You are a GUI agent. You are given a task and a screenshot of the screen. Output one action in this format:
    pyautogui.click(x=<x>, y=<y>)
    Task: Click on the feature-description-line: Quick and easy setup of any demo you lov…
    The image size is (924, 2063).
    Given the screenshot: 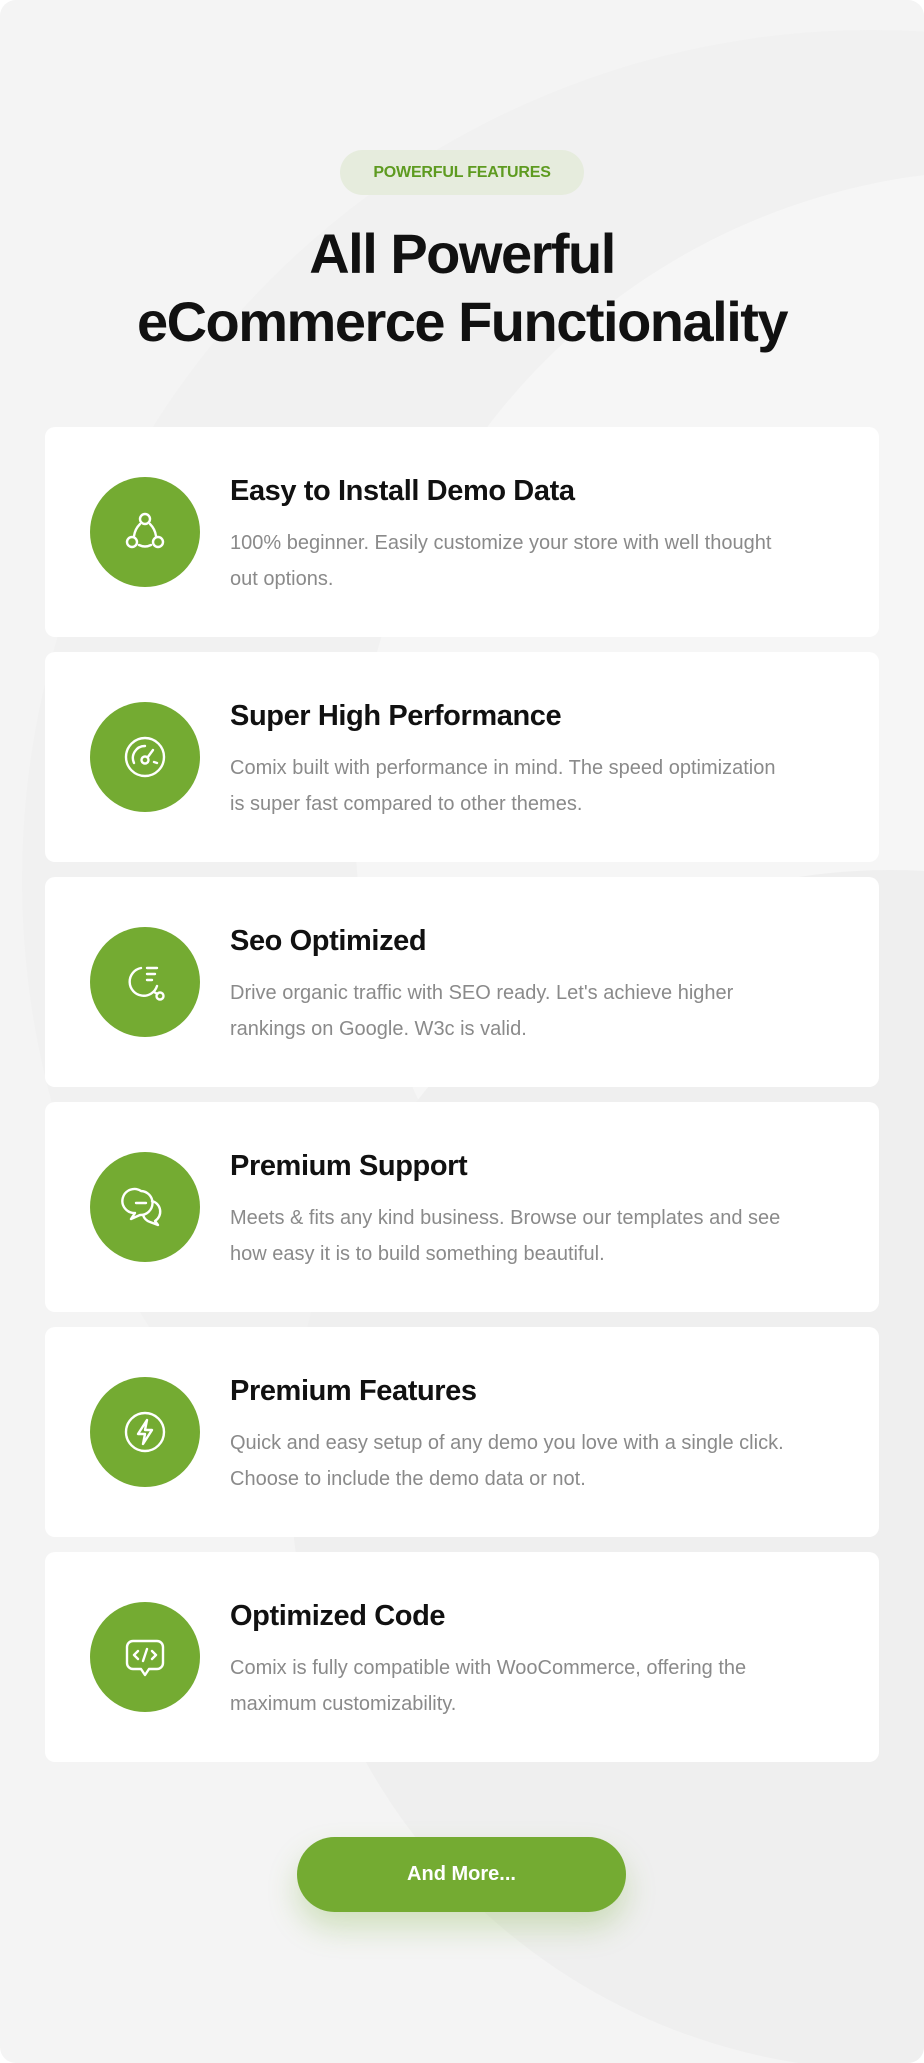 What is the action you would take?
    pyautogui.click(x=507, y=1443)
    